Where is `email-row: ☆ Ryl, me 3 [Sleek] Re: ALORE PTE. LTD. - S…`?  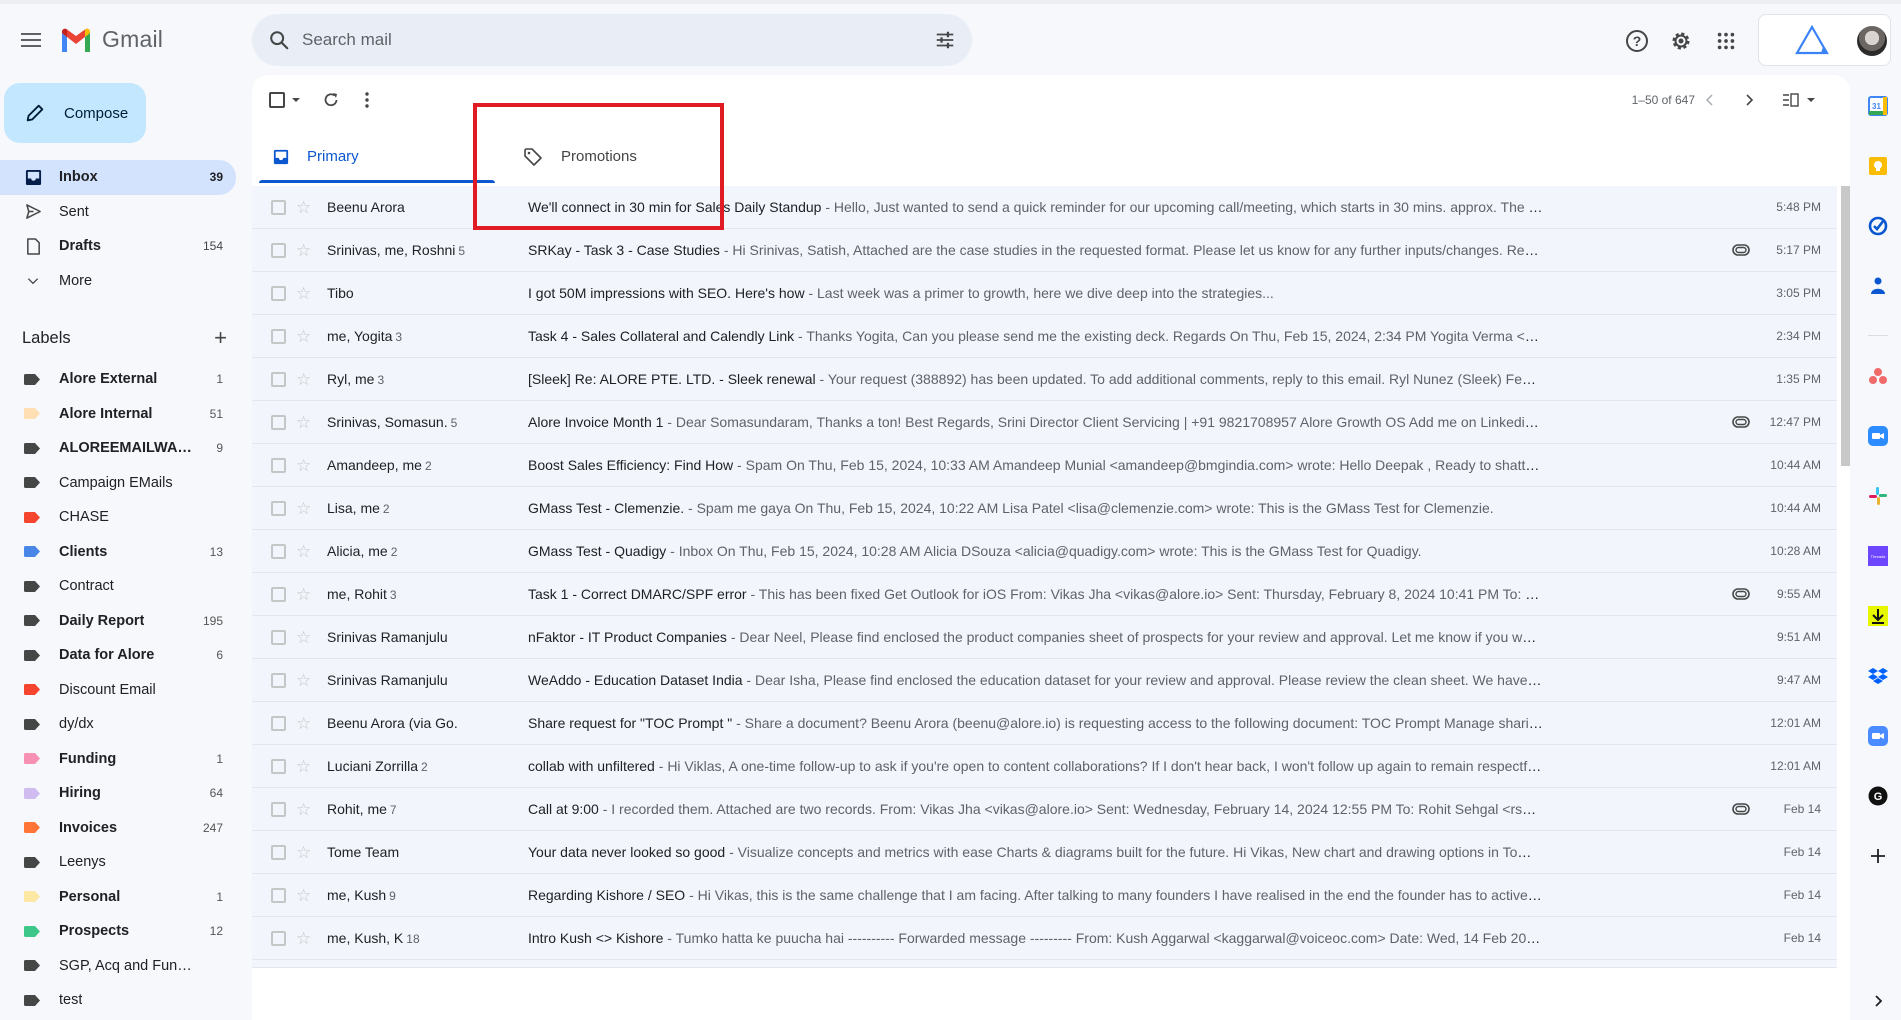
email-row: ☆ Ryl, me 3 [Sleek] Re: ALORE PTE. LTD. - S… is located at coordinates (1044, 379).